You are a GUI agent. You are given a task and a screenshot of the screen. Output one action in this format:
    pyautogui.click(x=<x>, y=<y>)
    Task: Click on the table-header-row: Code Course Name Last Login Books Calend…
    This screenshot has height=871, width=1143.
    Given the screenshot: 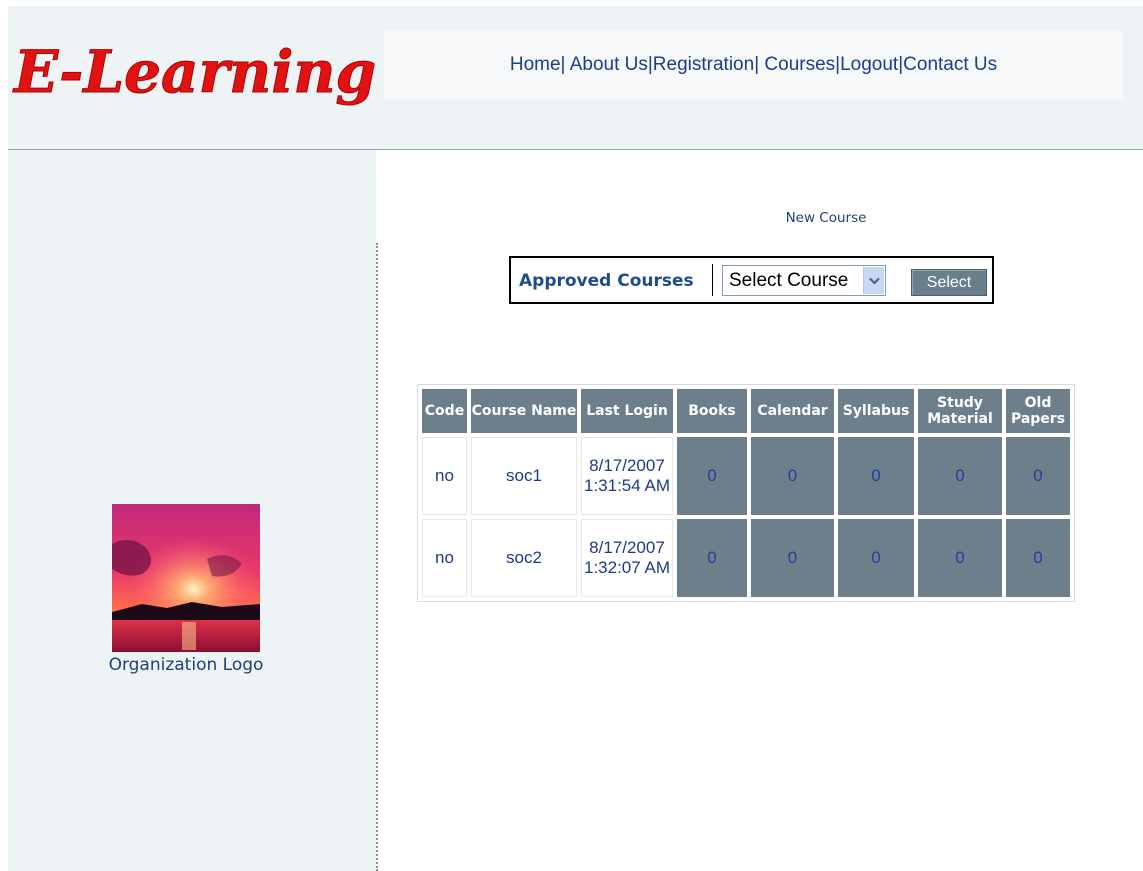 What is the action you would take?
    pyautogui.click(x=746, y=411)
    